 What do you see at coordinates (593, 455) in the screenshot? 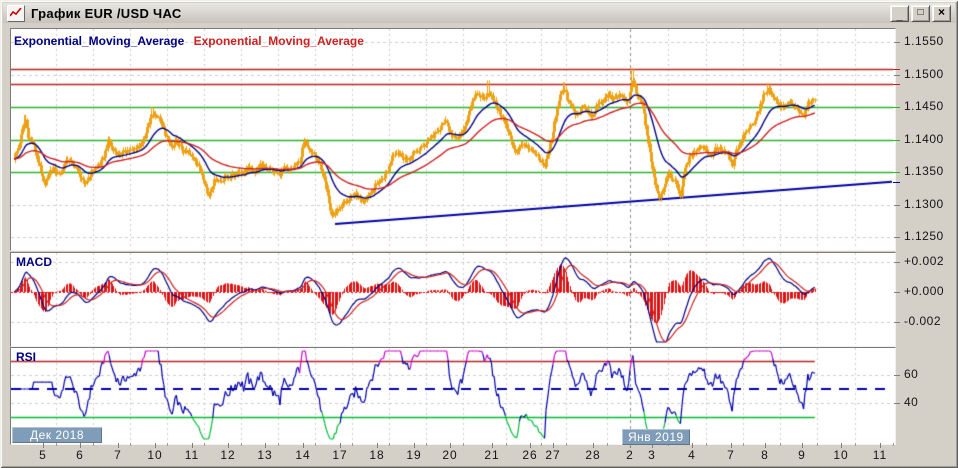
I see `x-axis-label: 28` at bounding box center [593, 455].